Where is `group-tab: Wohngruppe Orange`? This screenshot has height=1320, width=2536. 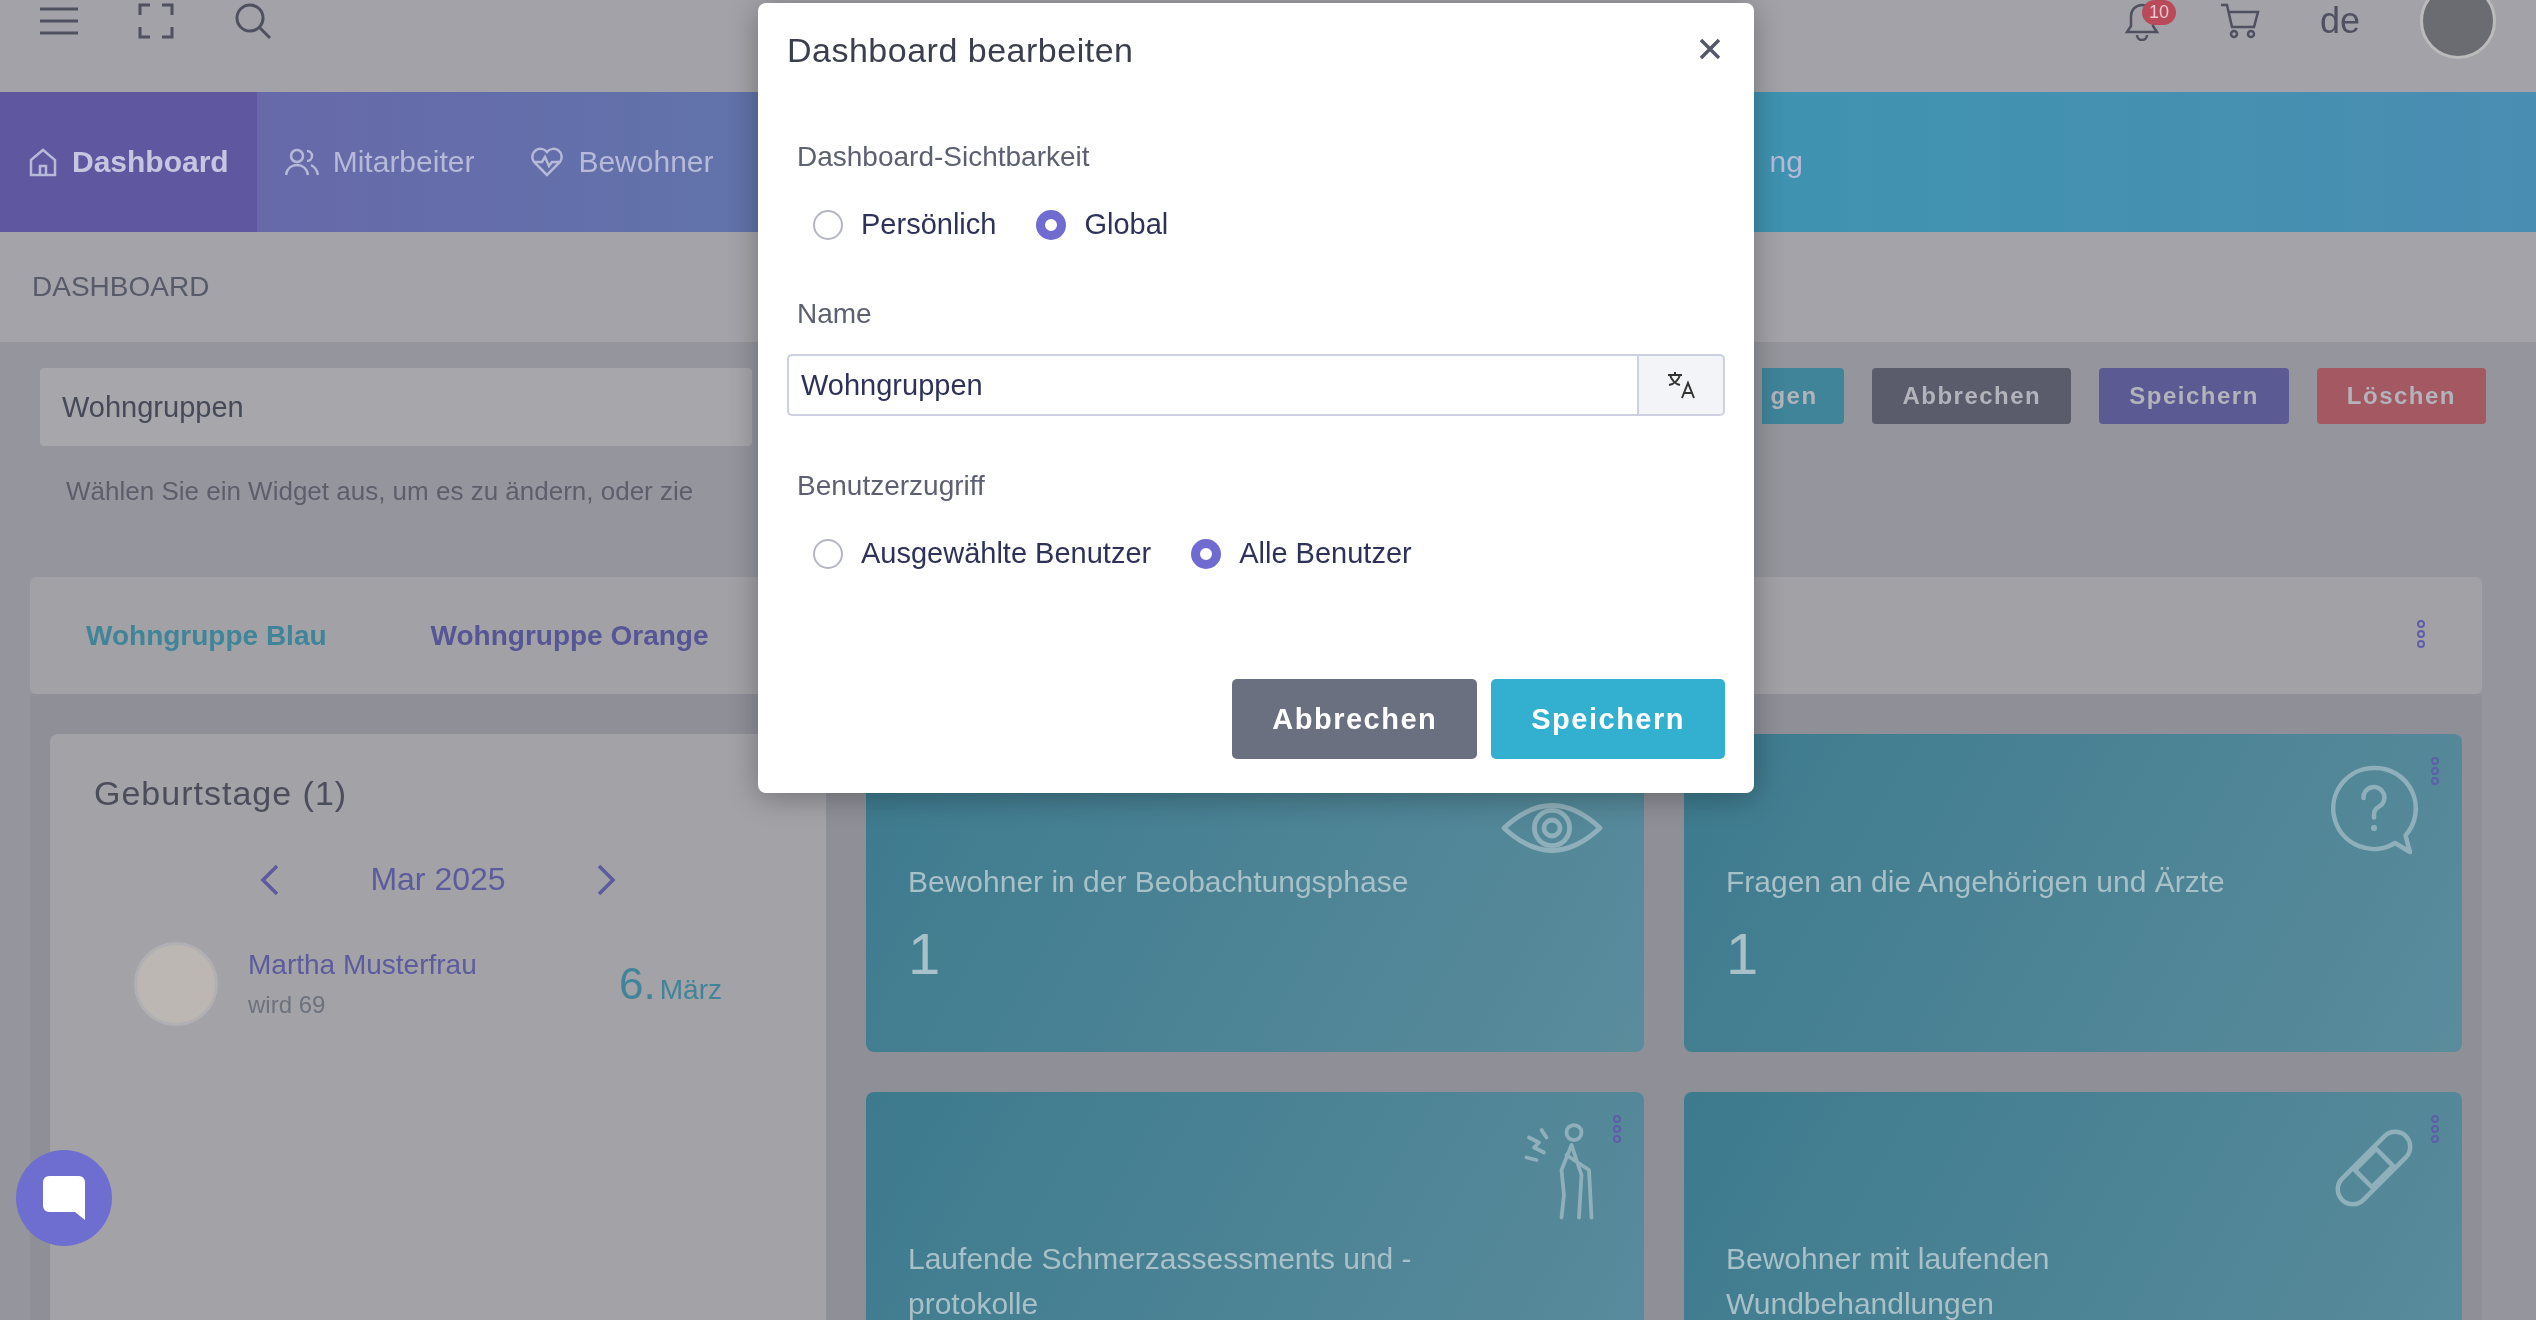 group-tab: Wohngruppe Orange is located at coordinates (569, 635).